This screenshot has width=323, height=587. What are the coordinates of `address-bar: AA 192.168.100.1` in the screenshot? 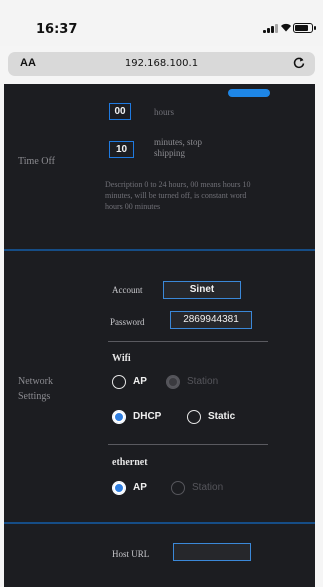 It's located at (161, 64).